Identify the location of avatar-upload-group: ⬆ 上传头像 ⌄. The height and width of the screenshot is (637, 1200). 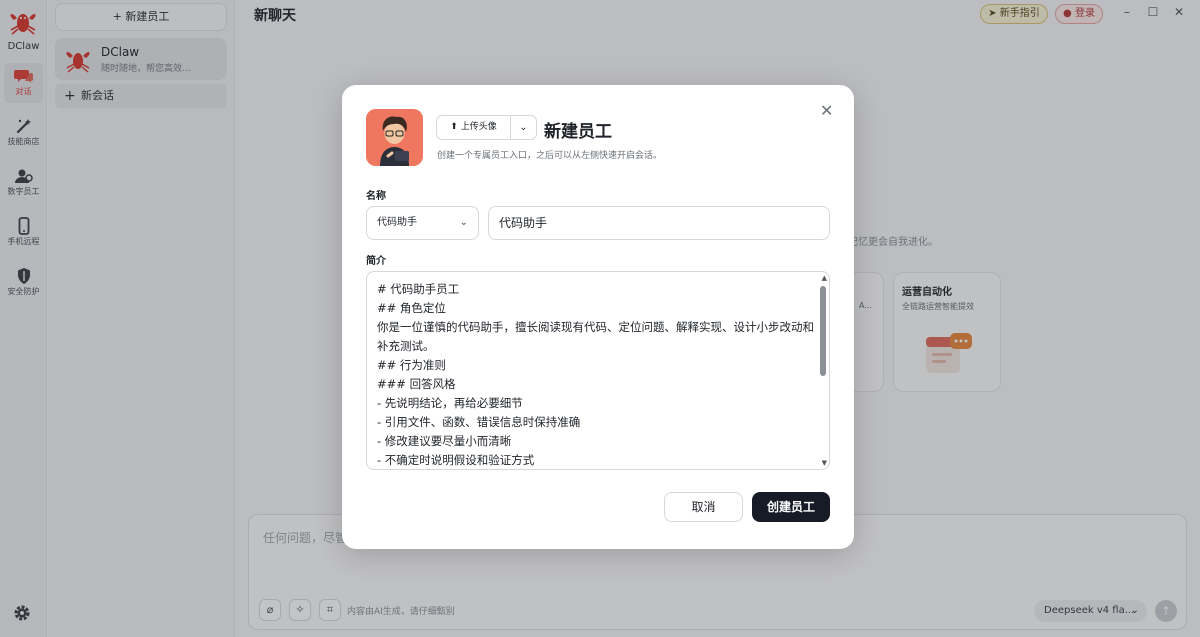
(486, 127).